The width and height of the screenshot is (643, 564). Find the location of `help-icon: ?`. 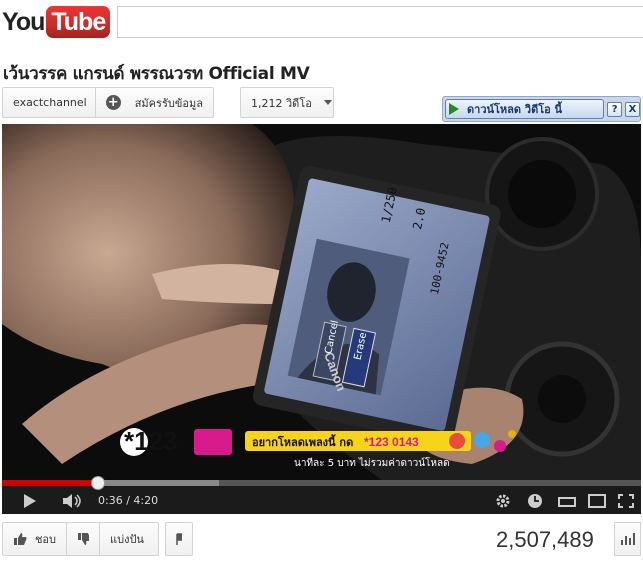

help-icon: ? is located at coordinates (615, 109).